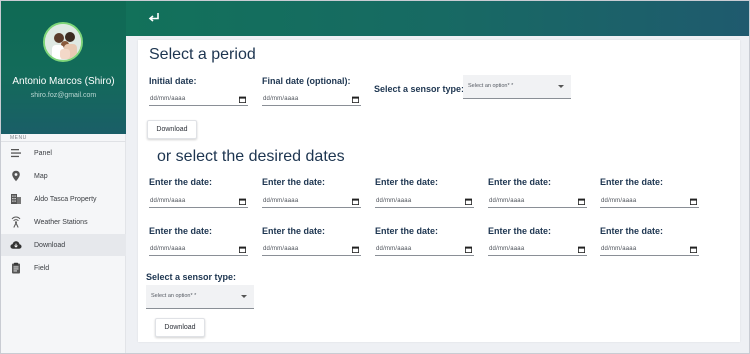 The width and height of the screenshot is (750, 354). I want to click on antenna-icon, so click(16, 222).